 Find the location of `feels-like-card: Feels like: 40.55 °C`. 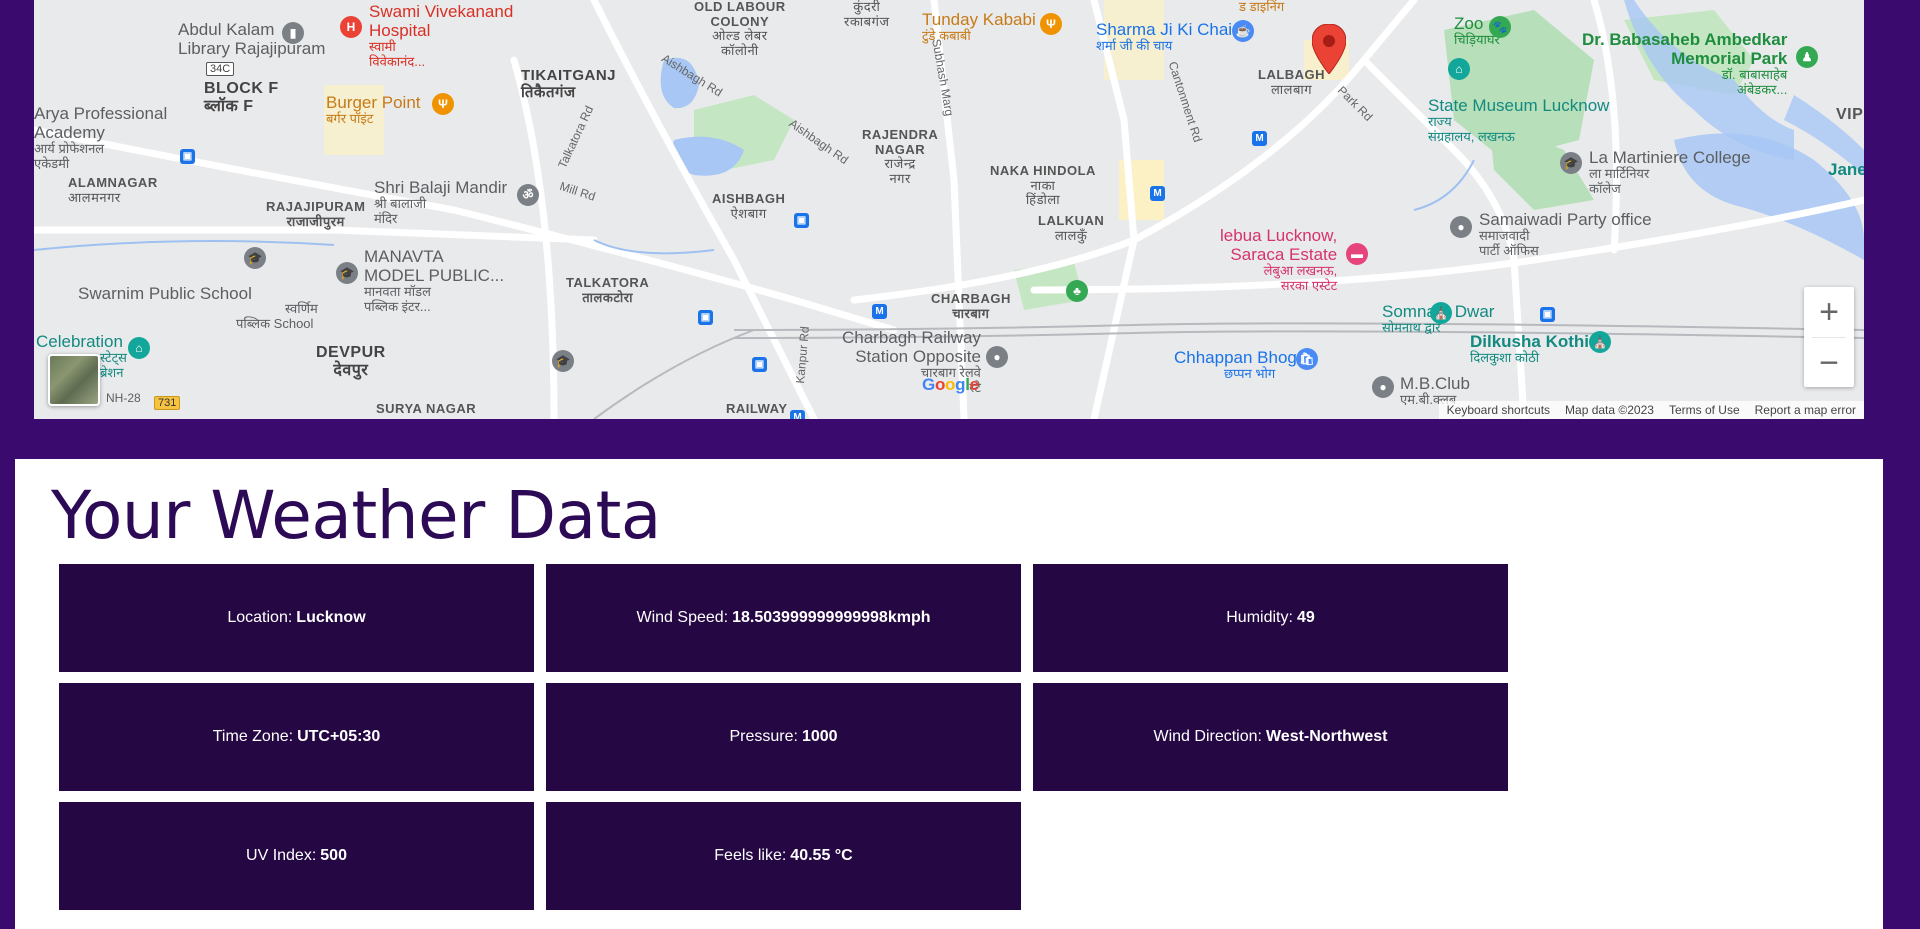

feels-like-card: Feels like: 40.55 °C is located at coordinates (783, 856).